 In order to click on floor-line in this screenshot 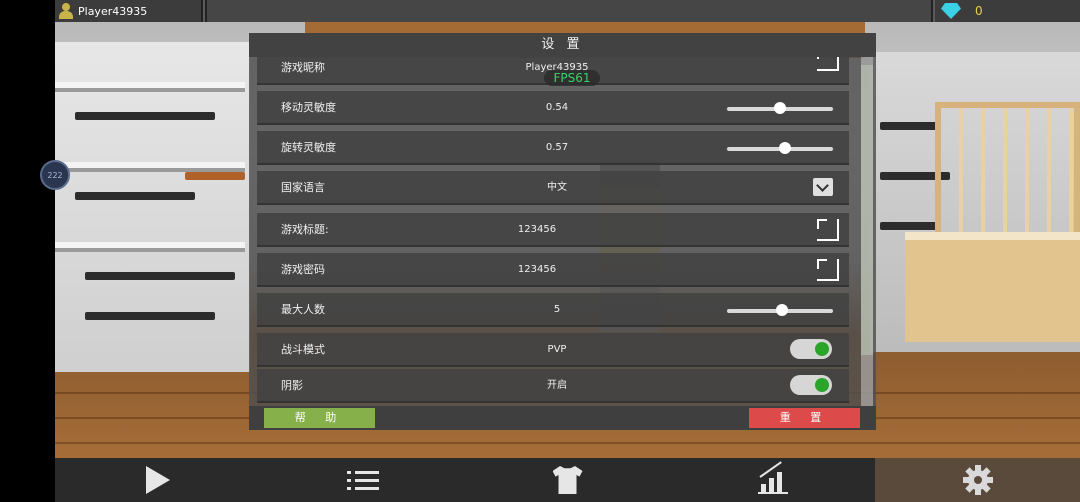, I will do `click(567, 443)`.